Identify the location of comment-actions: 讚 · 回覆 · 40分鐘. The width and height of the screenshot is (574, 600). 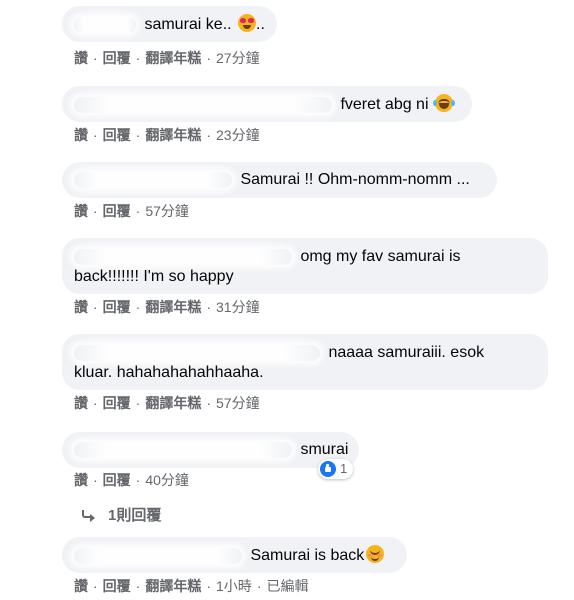
(131, 480).